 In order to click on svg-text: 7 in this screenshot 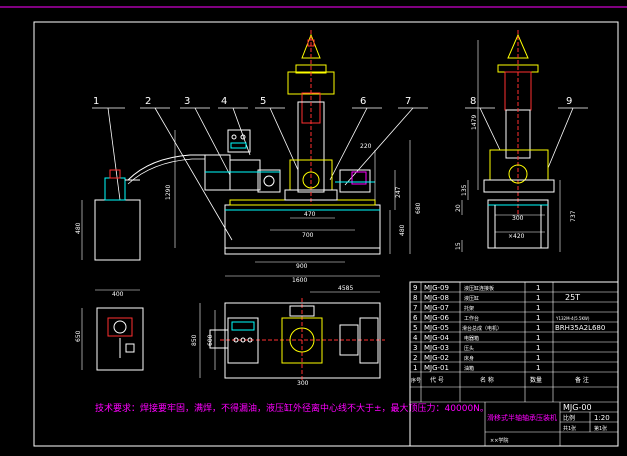, I will do `click(415, 308)`.